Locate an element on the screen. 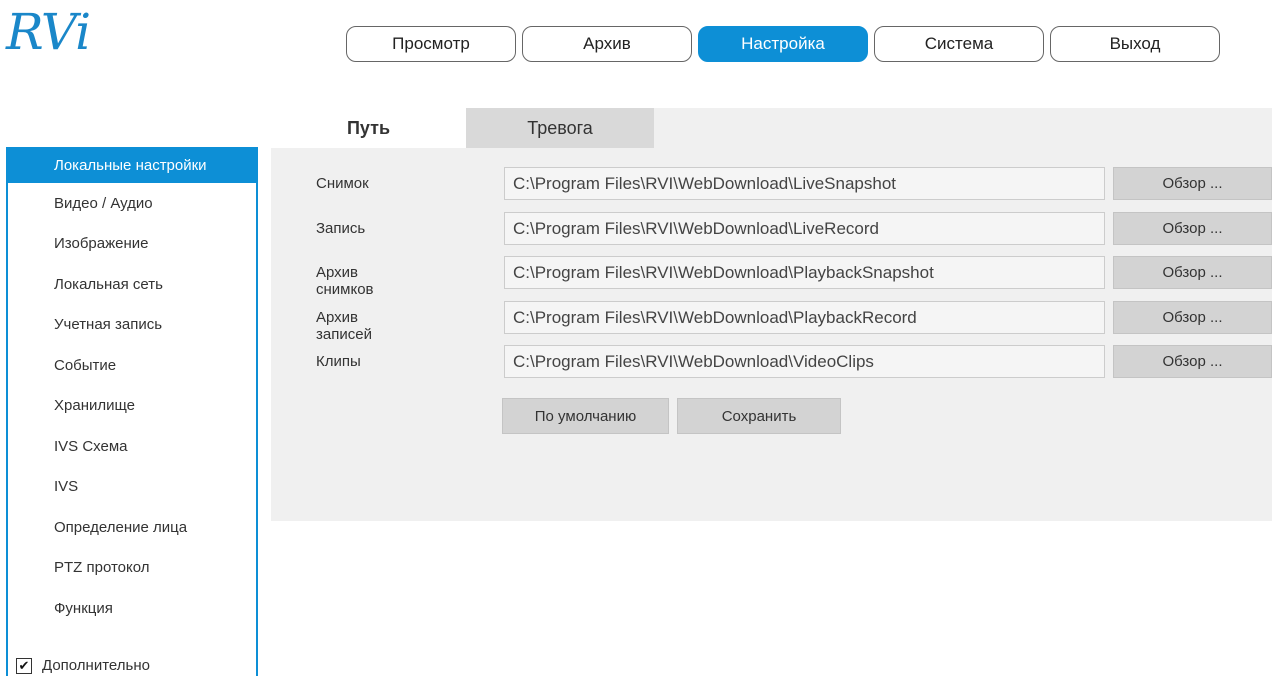 The height and width of the screenshot is (676, 1272). sidebar-item-face-detection: Определение лица is located at coordinates (132, 527).